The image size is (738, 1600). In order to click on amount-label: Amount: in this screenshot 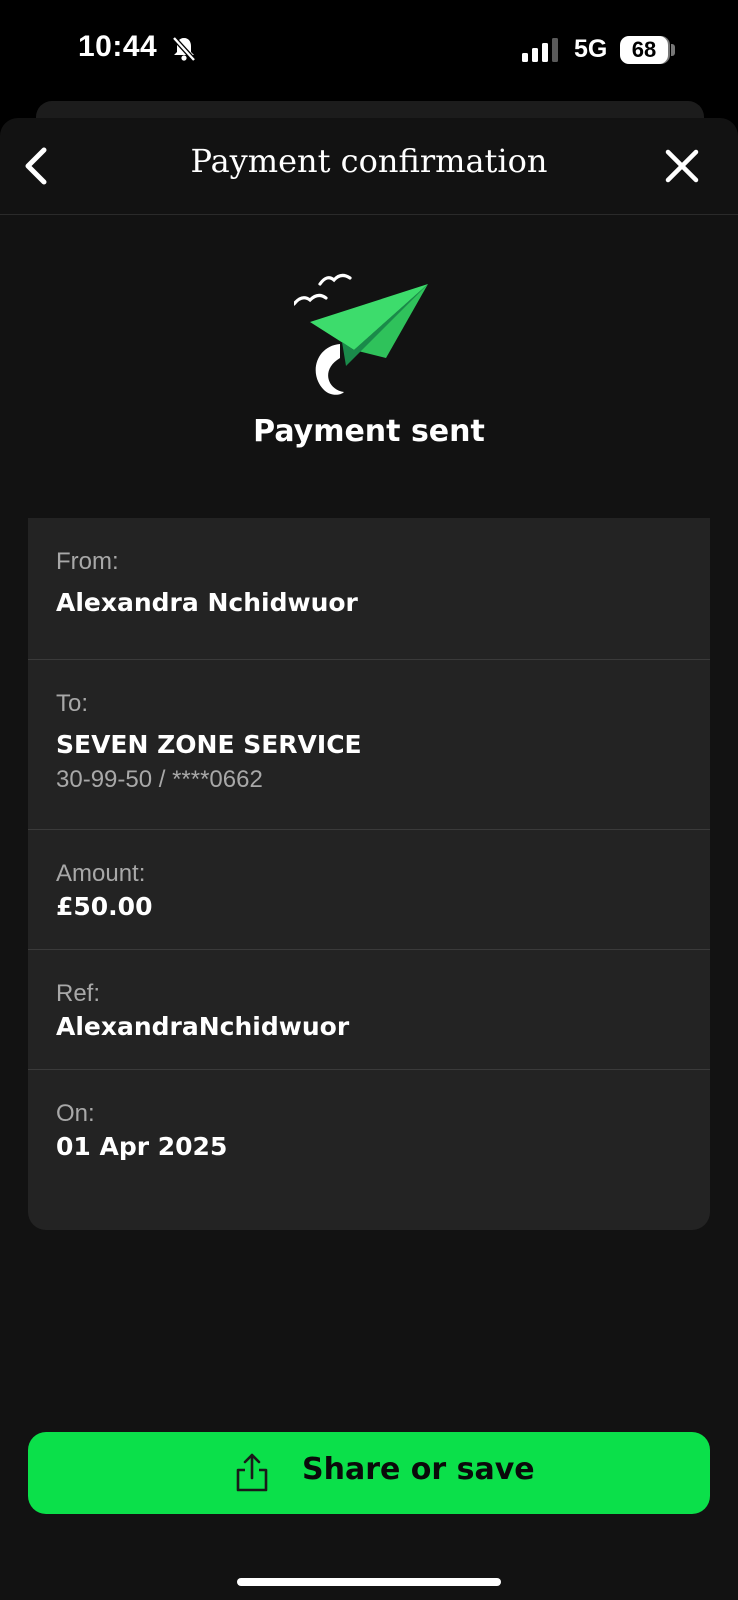, I will do `click(101, 873)`.